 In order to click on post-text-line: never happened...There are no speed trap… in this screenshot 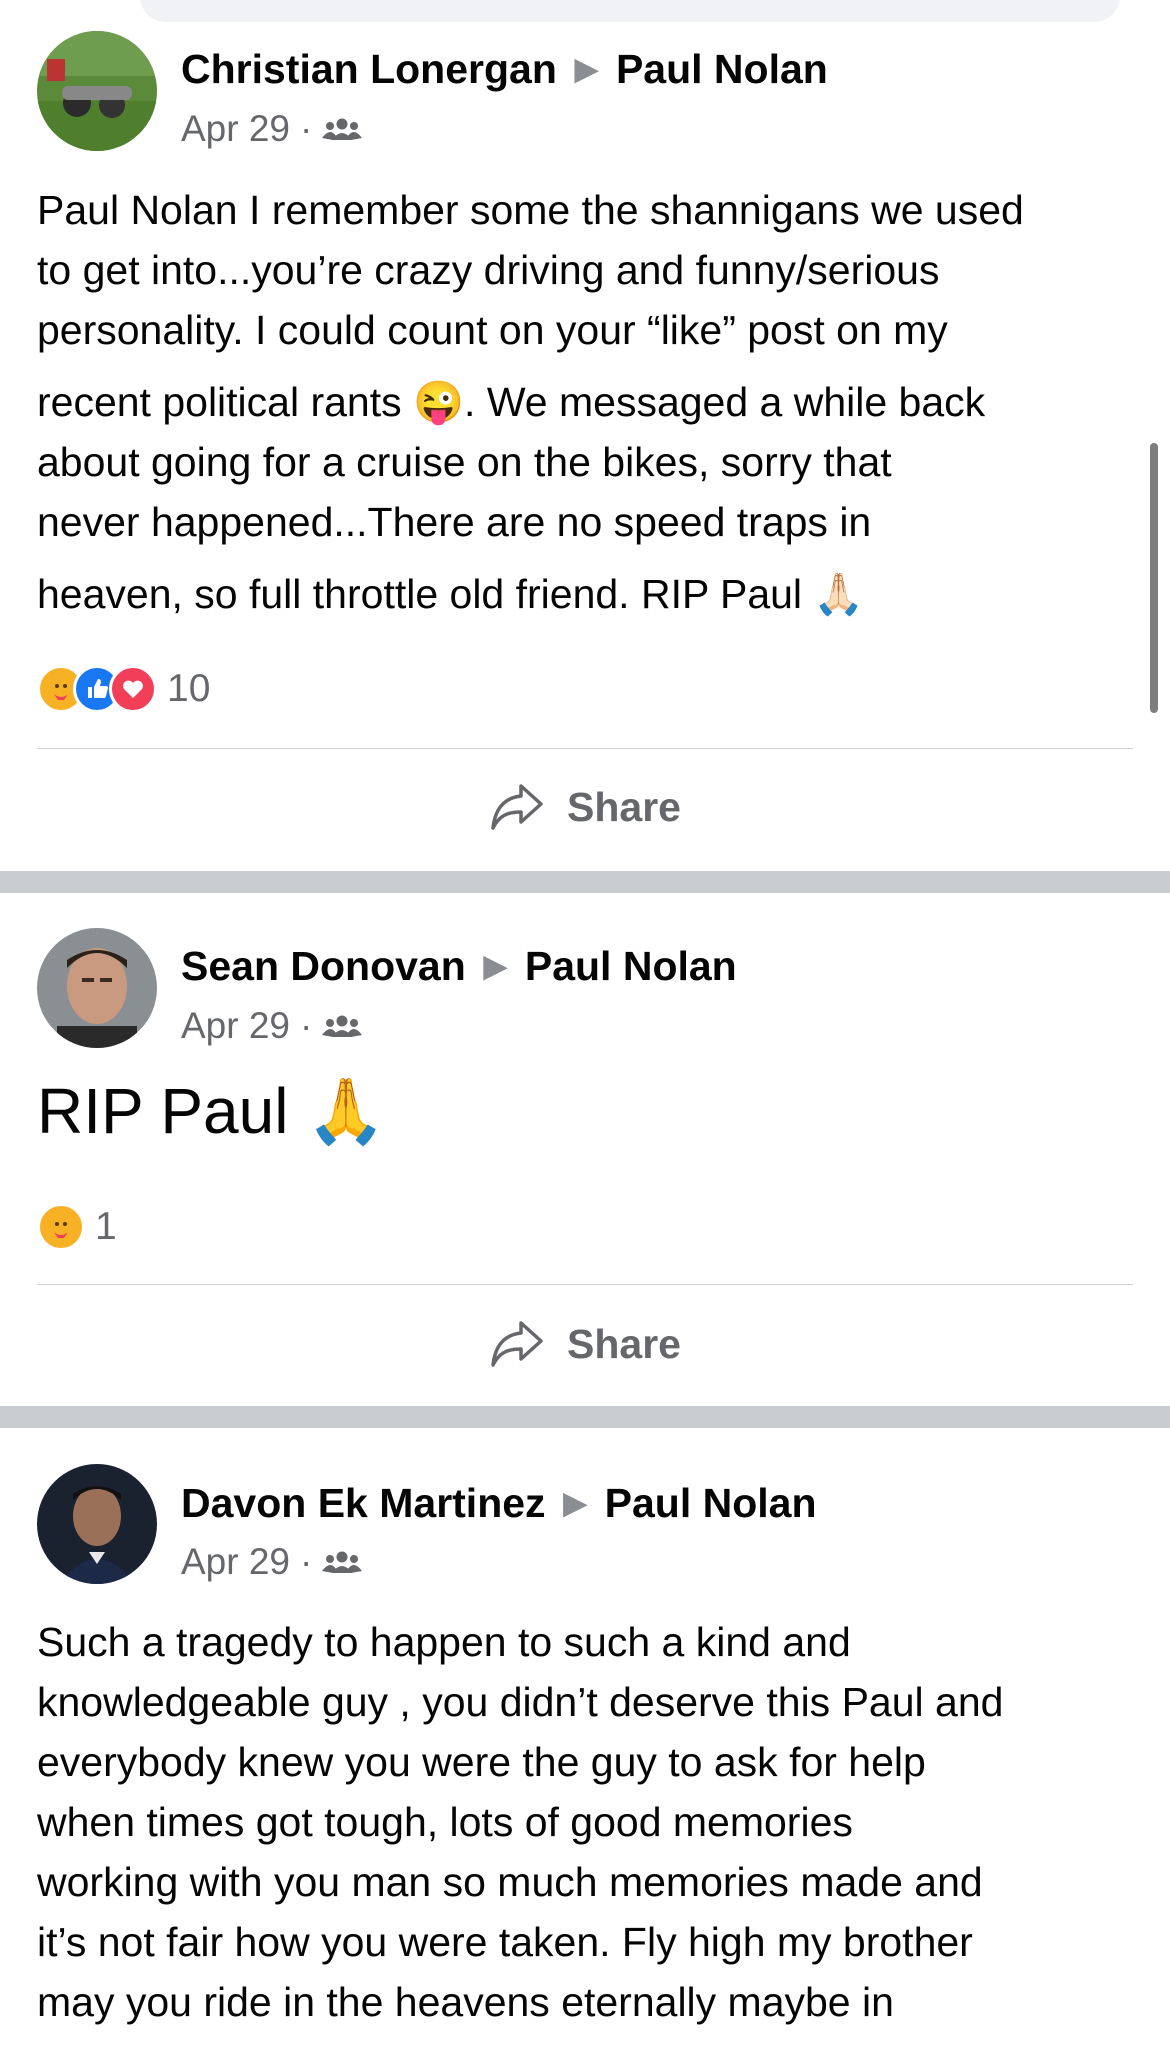, I will do `click(454, 522)`.